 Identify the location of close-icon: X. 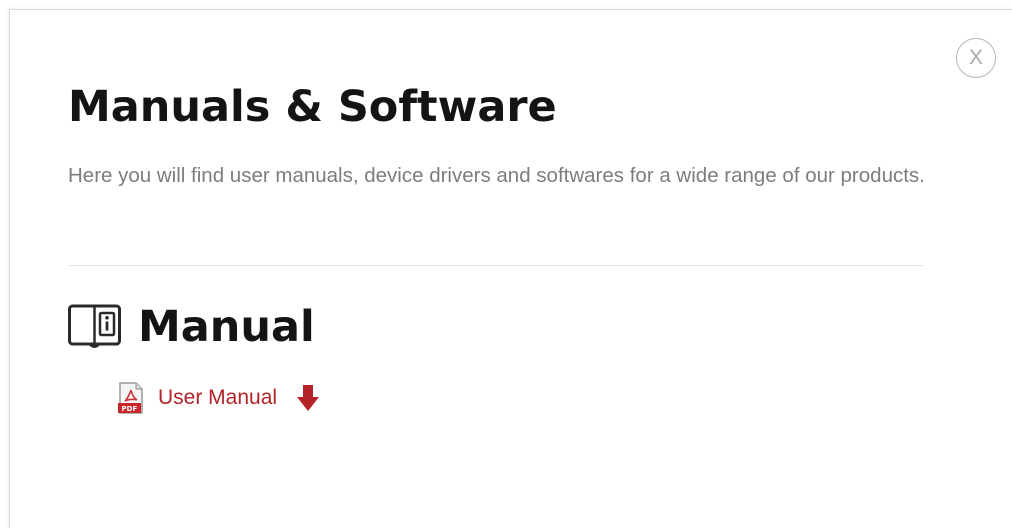
(975, 57).